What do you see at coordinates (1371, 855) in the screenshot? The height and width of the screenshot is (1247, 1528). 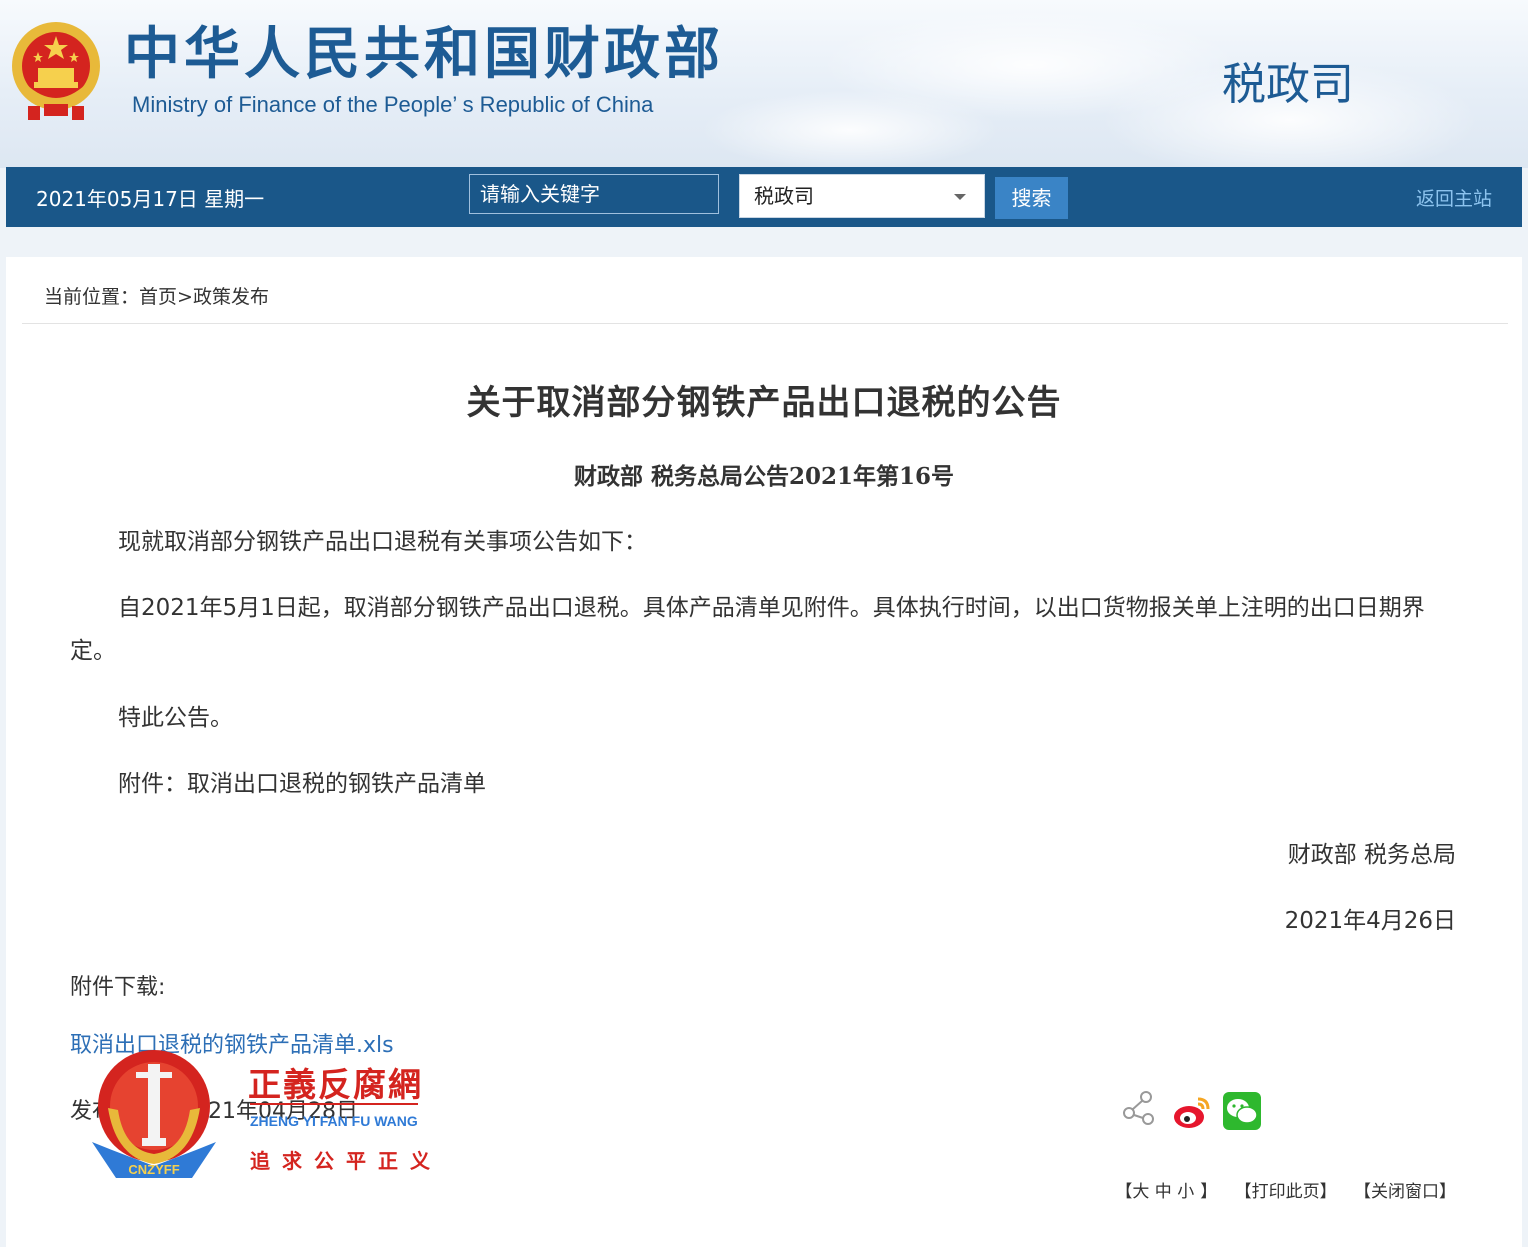 I see `article-signer: 财政部 税务总局` at bounding box center [1371, 855].